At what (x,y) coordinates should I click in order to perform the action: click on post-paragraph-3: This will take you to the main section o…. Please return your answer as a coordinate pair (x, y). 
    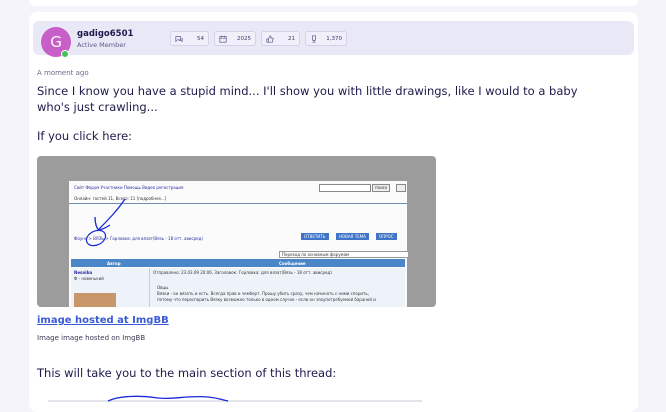
    Looking at the image, I should click on (187, 373).